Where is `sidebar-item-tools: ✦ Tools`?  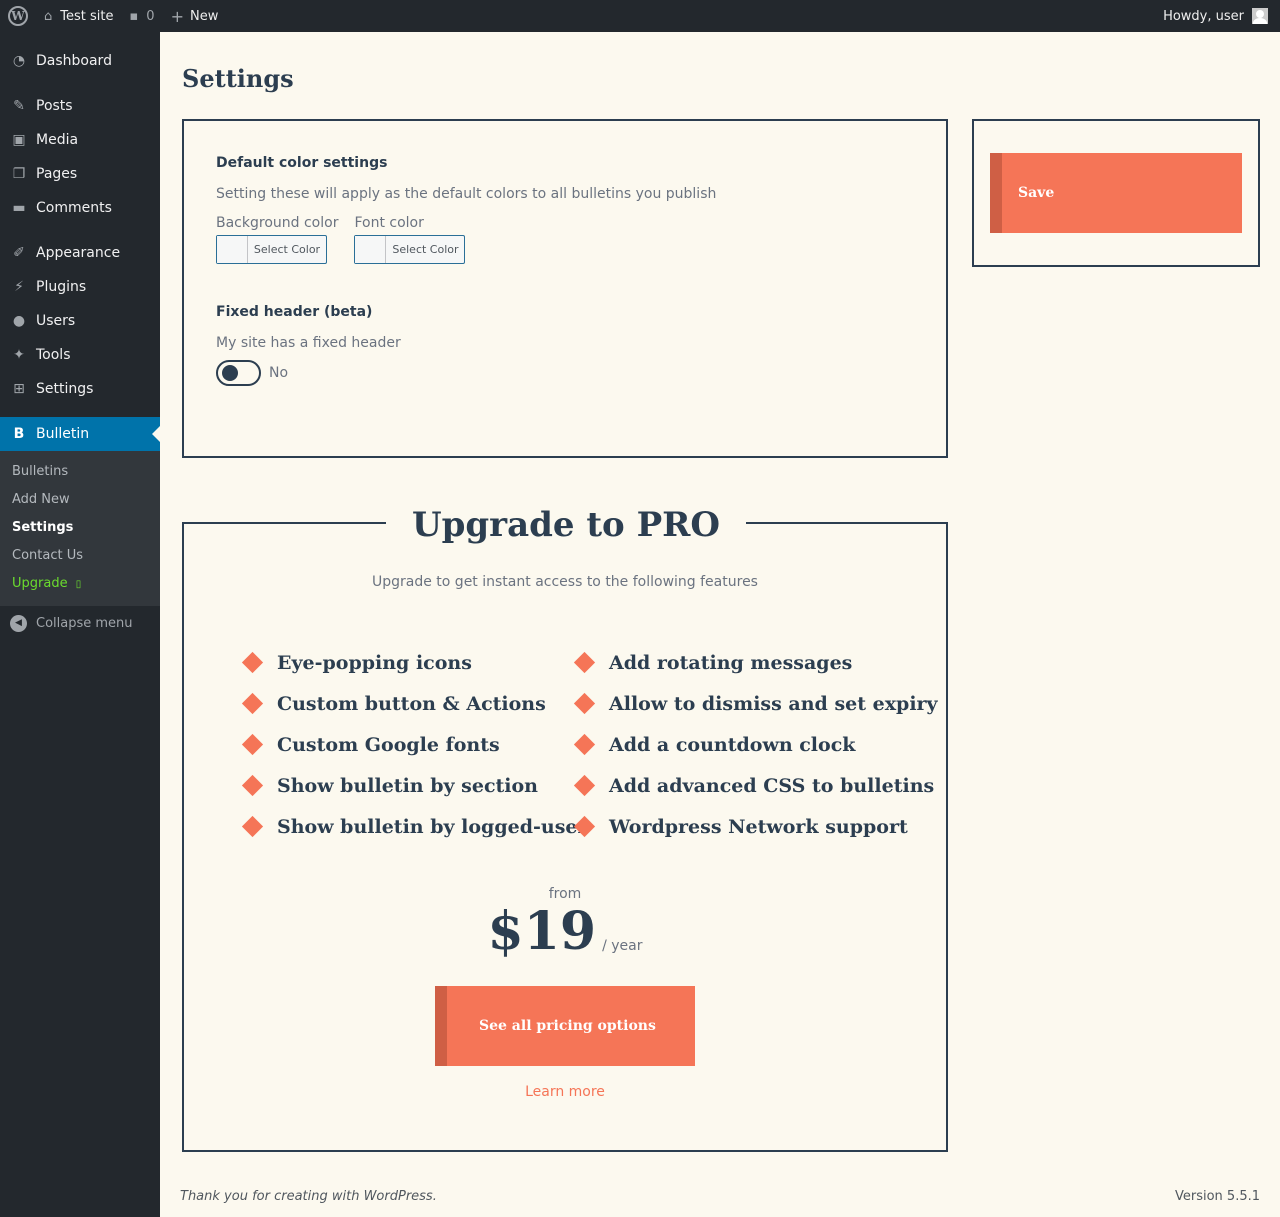
sidebar-item-tools: ✦ Tools is located at coordinates (80, 355).